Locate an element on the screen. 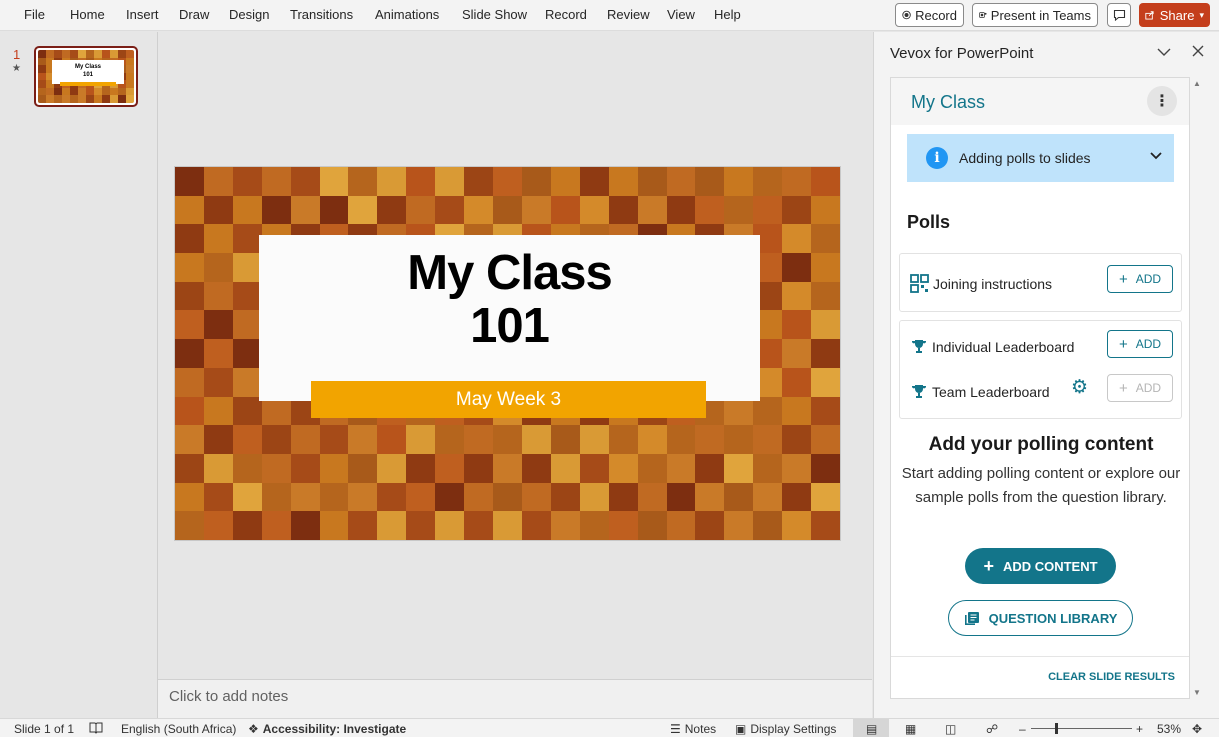 The width and height of the screenshot is (1219, 737). menu-file: File is located at coordinates (34, 14).